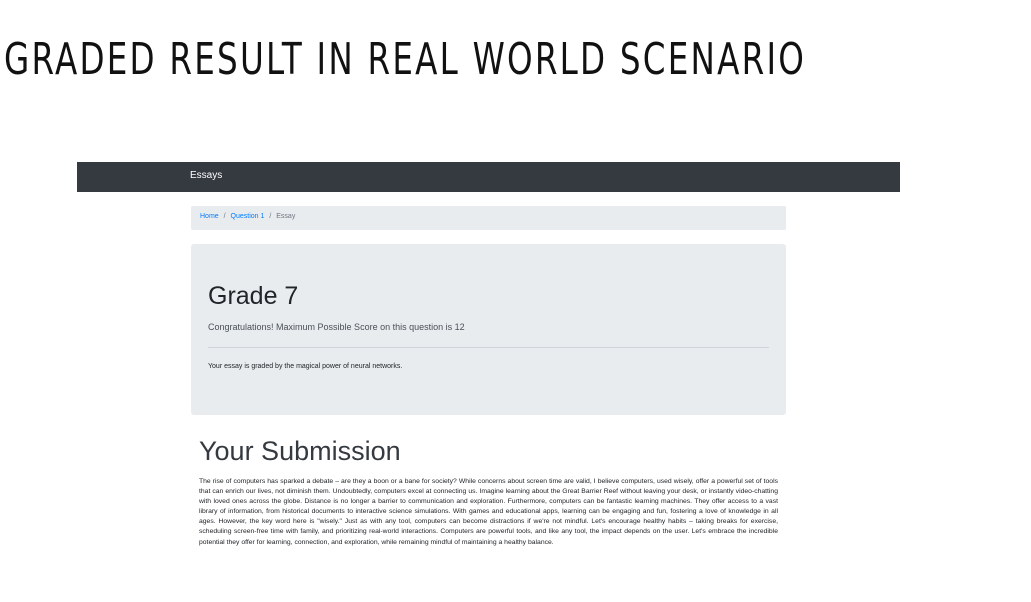 The image size is (1031, 602). Describe the element at coordinates (248, 216) in the screenshot. I see `breadcrumb-question-link: Question 1` at that location.